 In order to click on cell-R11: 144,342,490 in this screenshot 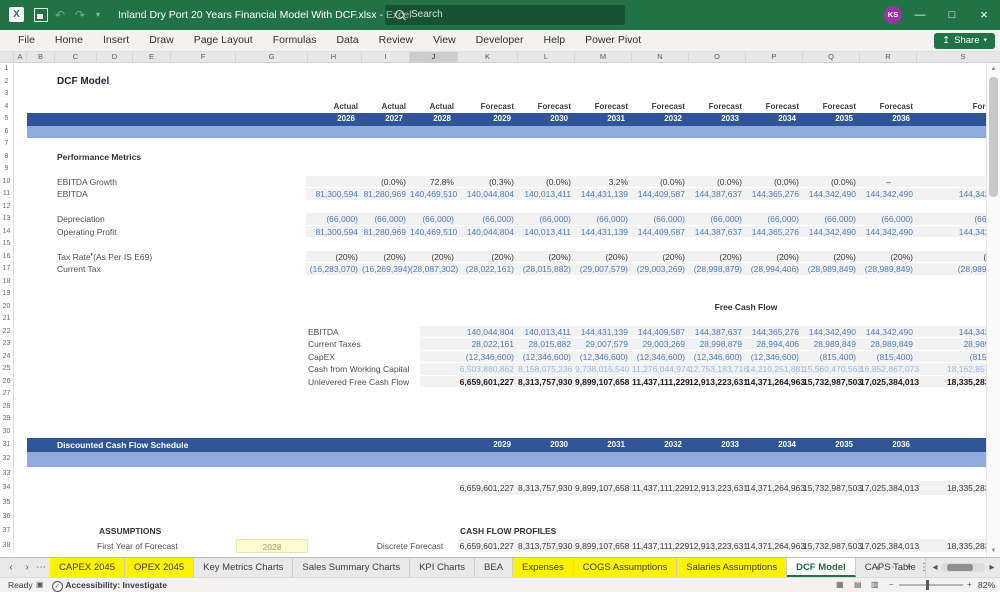, I will do `click(888, 194)`.